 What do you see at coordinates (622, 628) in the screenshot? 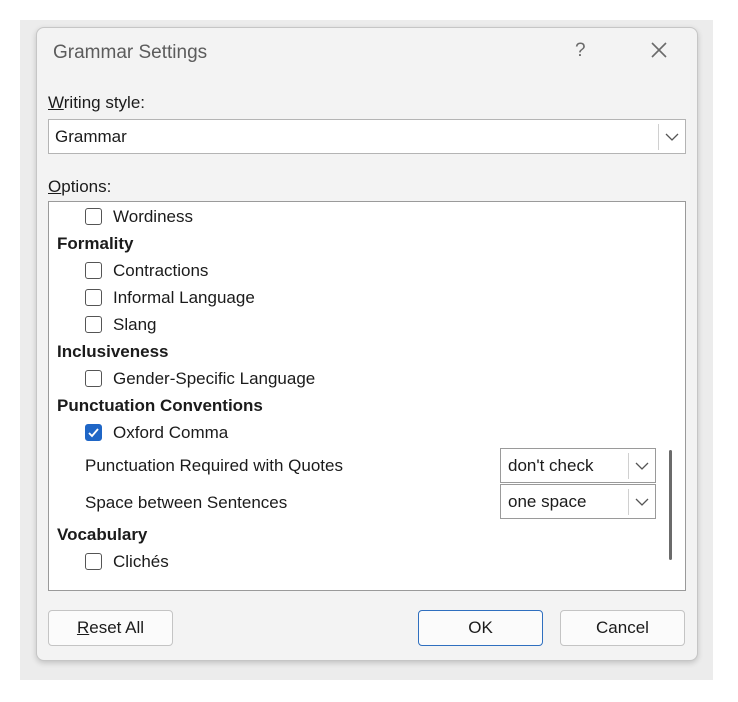
I see `cancel-button: Cancel` at bounding box center [622, 628].